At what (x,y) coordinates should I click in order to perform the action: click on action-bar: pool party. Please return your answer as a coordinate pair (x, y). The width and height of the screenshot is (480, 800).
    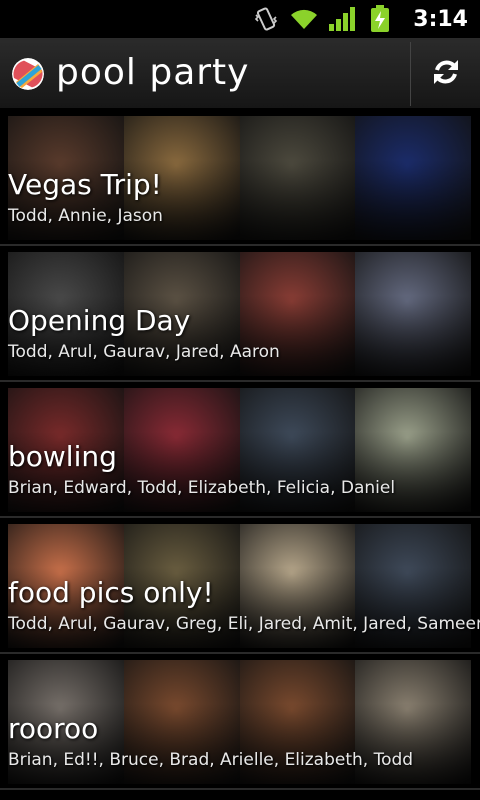
    Looking at the image, I should click on (240, 74).